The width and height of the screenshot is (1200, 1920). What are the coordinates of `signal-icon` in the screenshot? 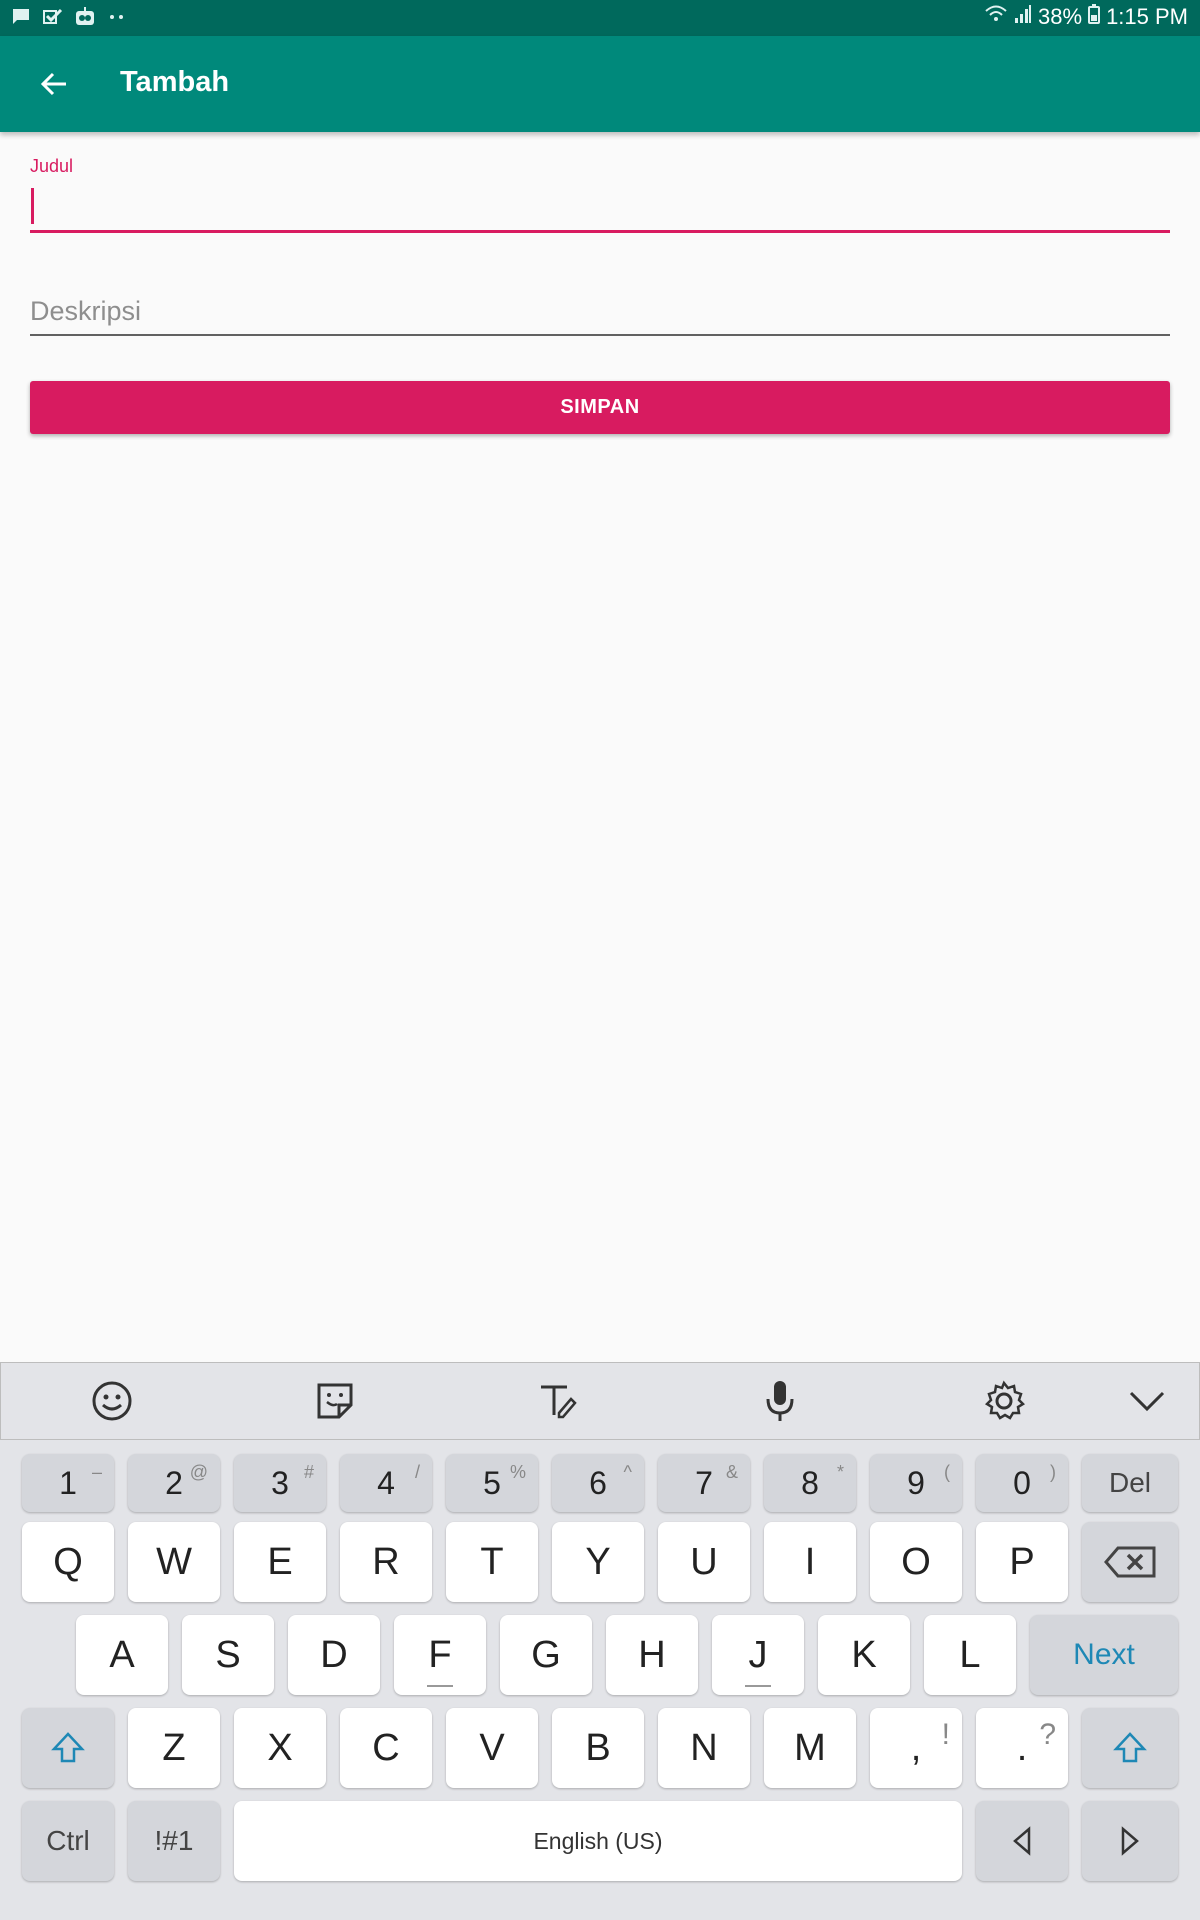 It's located at (1023, 17).